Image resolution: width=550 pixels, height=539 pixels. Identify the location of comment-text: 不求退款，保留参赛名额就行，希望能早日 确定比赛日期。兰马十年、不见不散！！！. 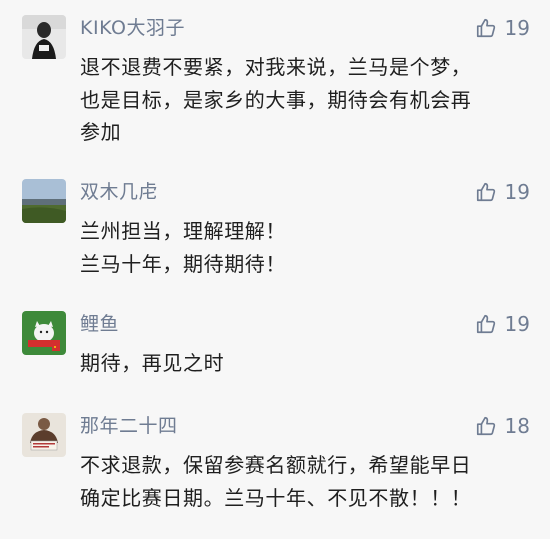
(276, 481).